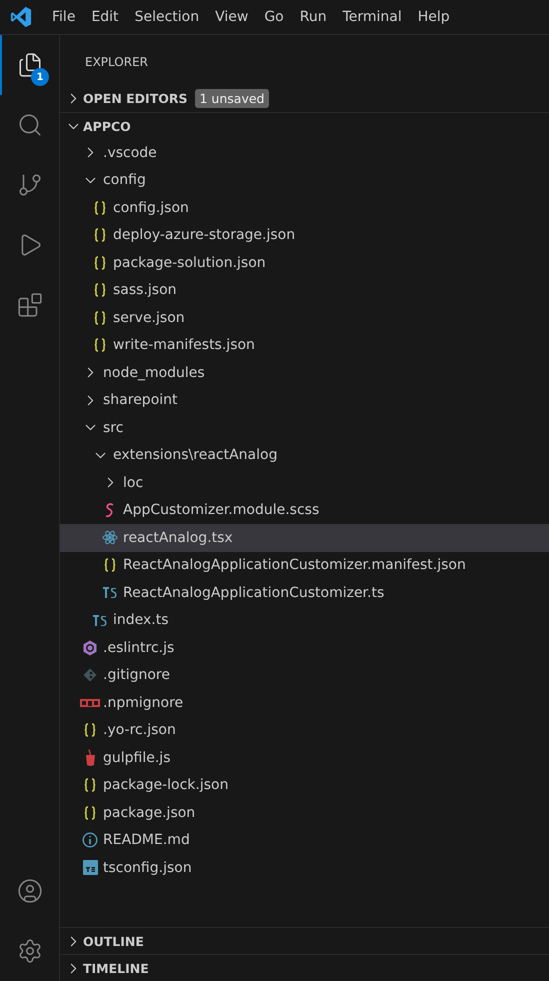 Image resolution: width=549 pixels, height=981 pixels. What do you see at coordinates (135, 98) in the screenshot?
I see `section-label: OPEN EDITORS` at bounding box center [135, 98].